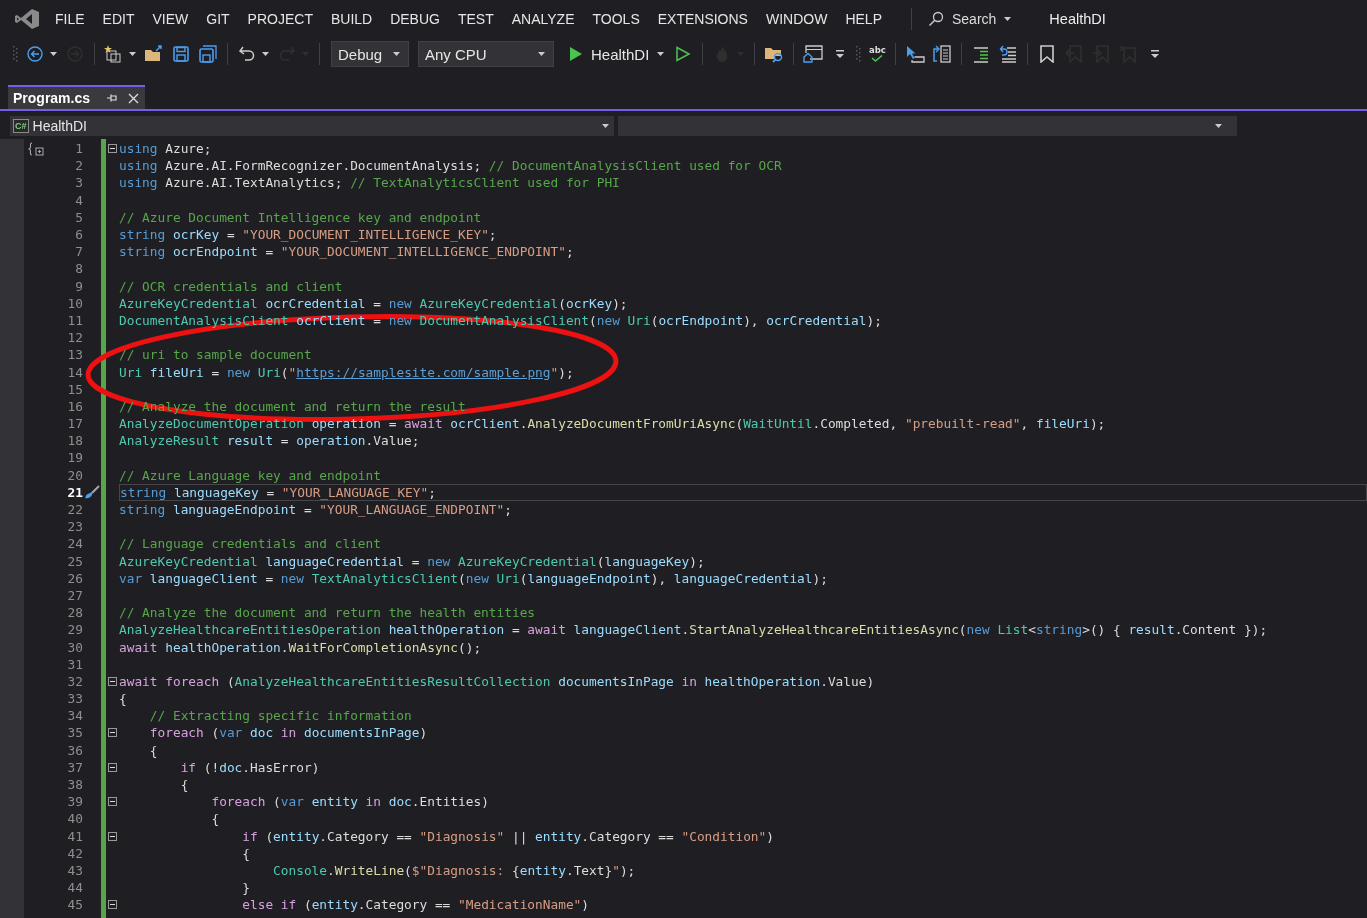  I want to click on bookmark-icon, so click(1047, 54).